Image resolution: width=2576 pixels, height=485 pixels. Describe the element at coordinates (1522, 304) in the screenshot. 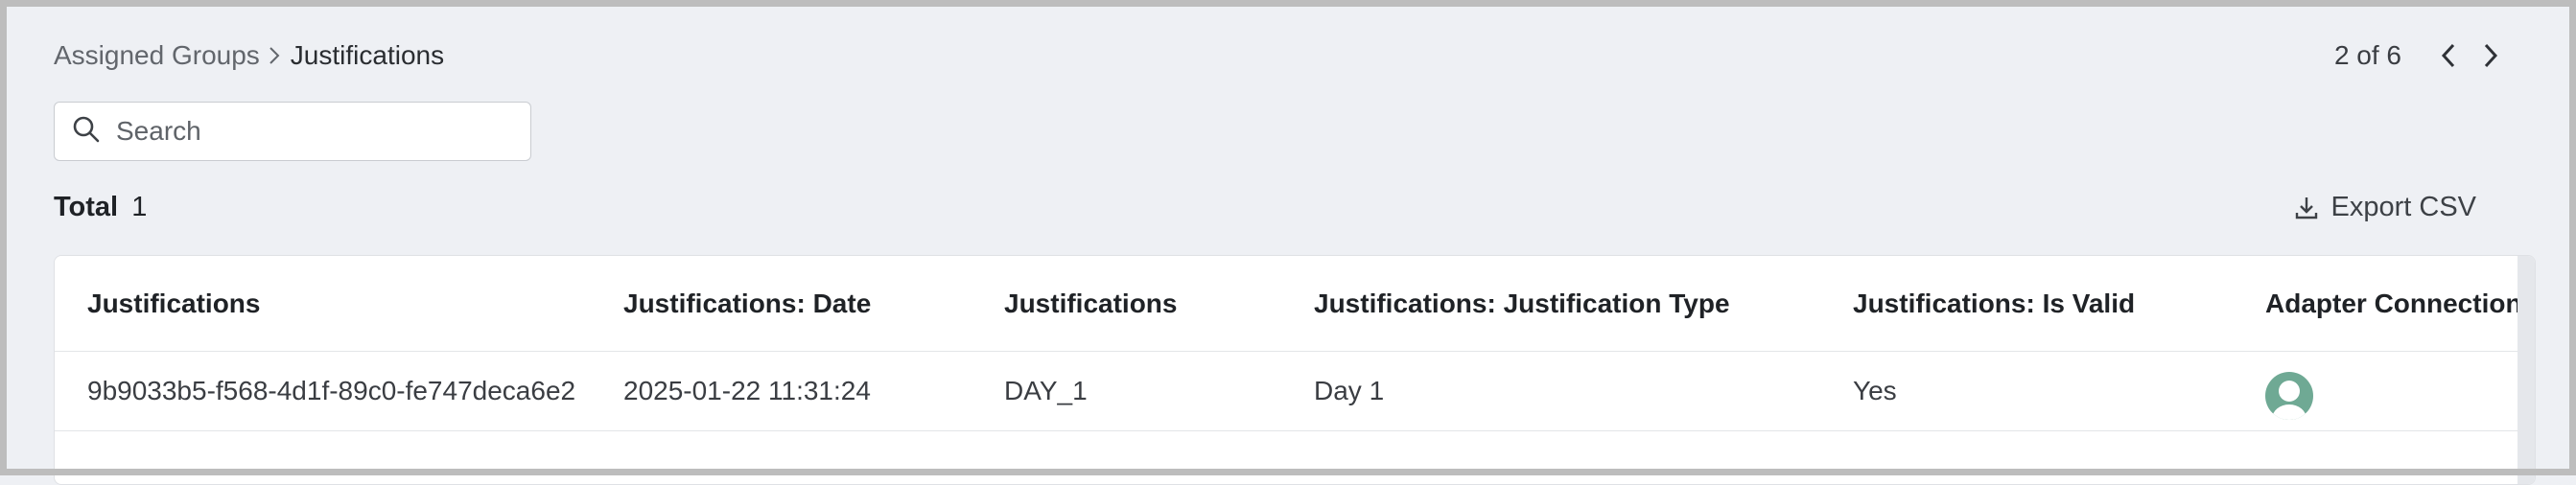

I see `column-header: Justifications: Justification Type` at that location.